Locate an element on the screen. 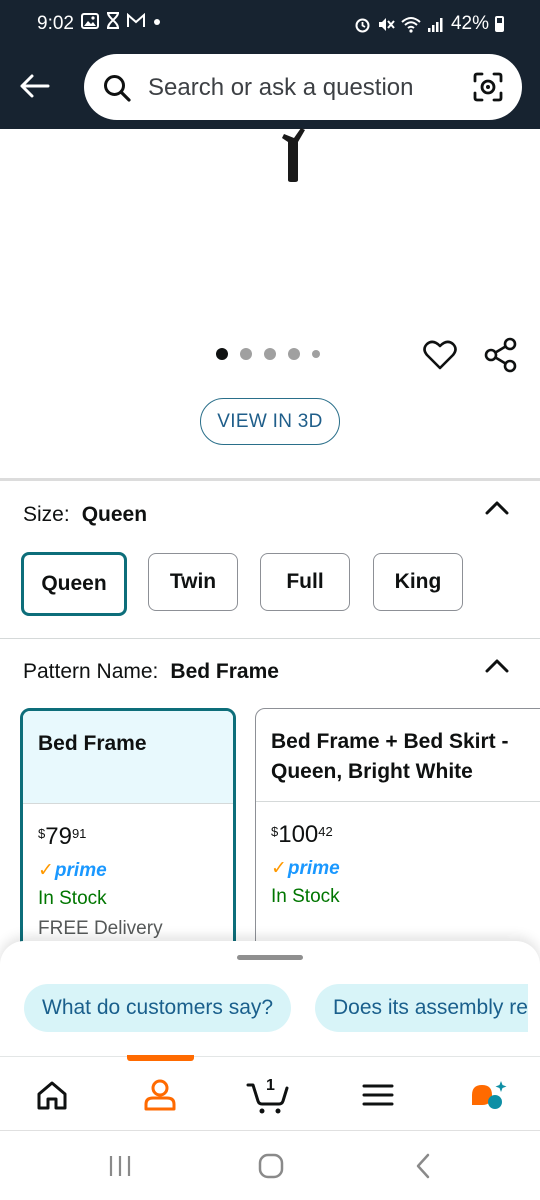  price-dollars: 100 is located at coordinates (298, 834).